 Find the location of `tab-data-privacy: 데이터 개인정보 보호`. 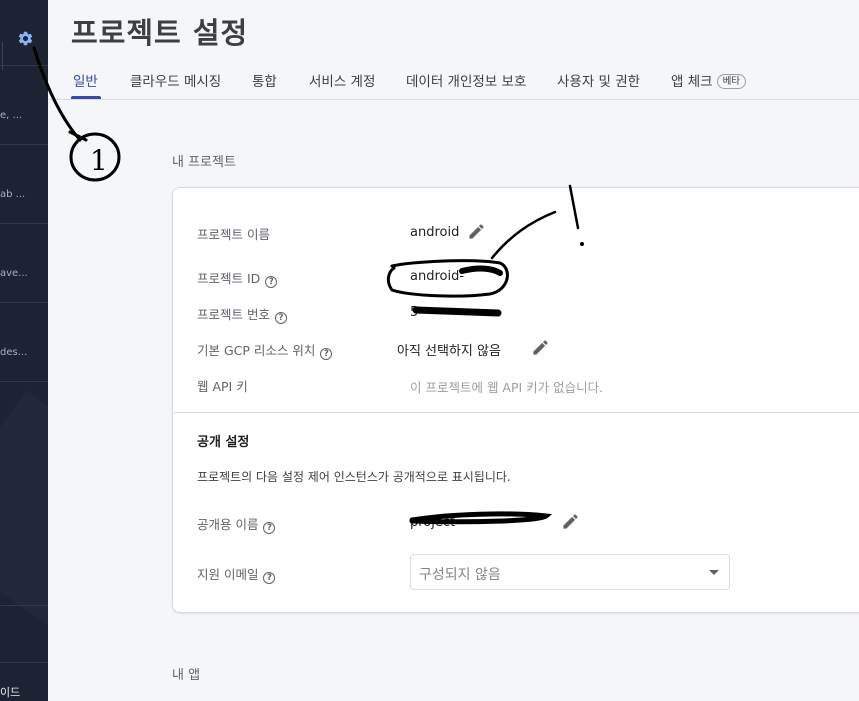

tab-data-privacy: 데이터 개인정보 보호 is located at coordinates (466, 80).